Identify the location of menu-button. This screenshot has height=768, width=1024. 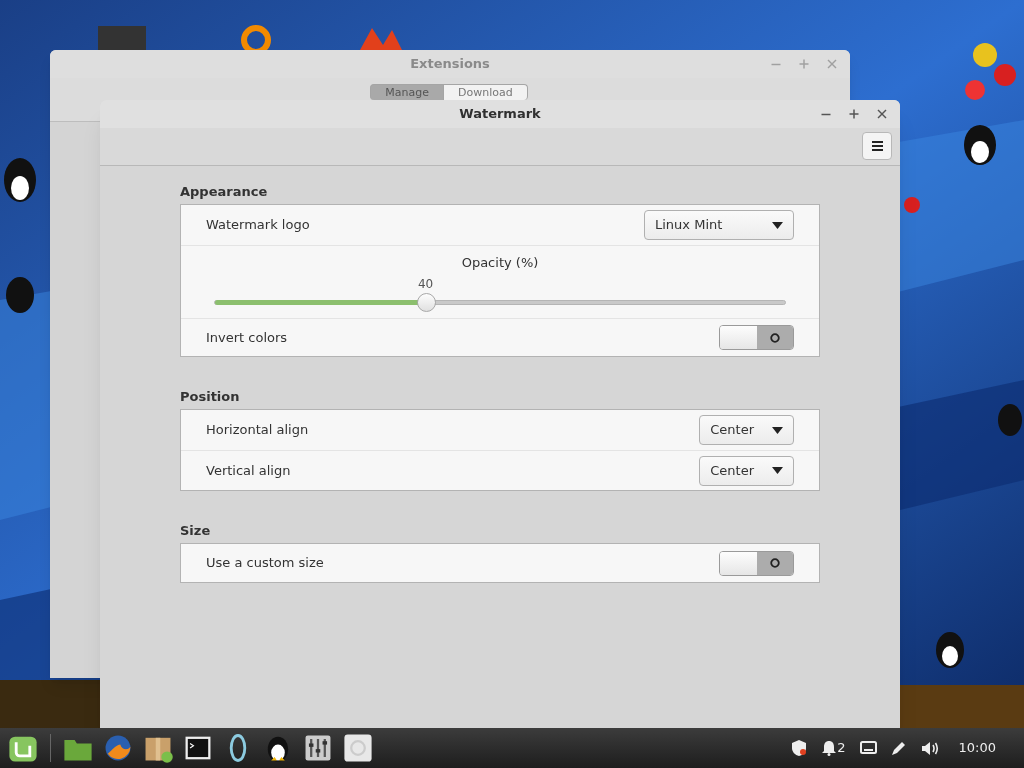
(877, 146).